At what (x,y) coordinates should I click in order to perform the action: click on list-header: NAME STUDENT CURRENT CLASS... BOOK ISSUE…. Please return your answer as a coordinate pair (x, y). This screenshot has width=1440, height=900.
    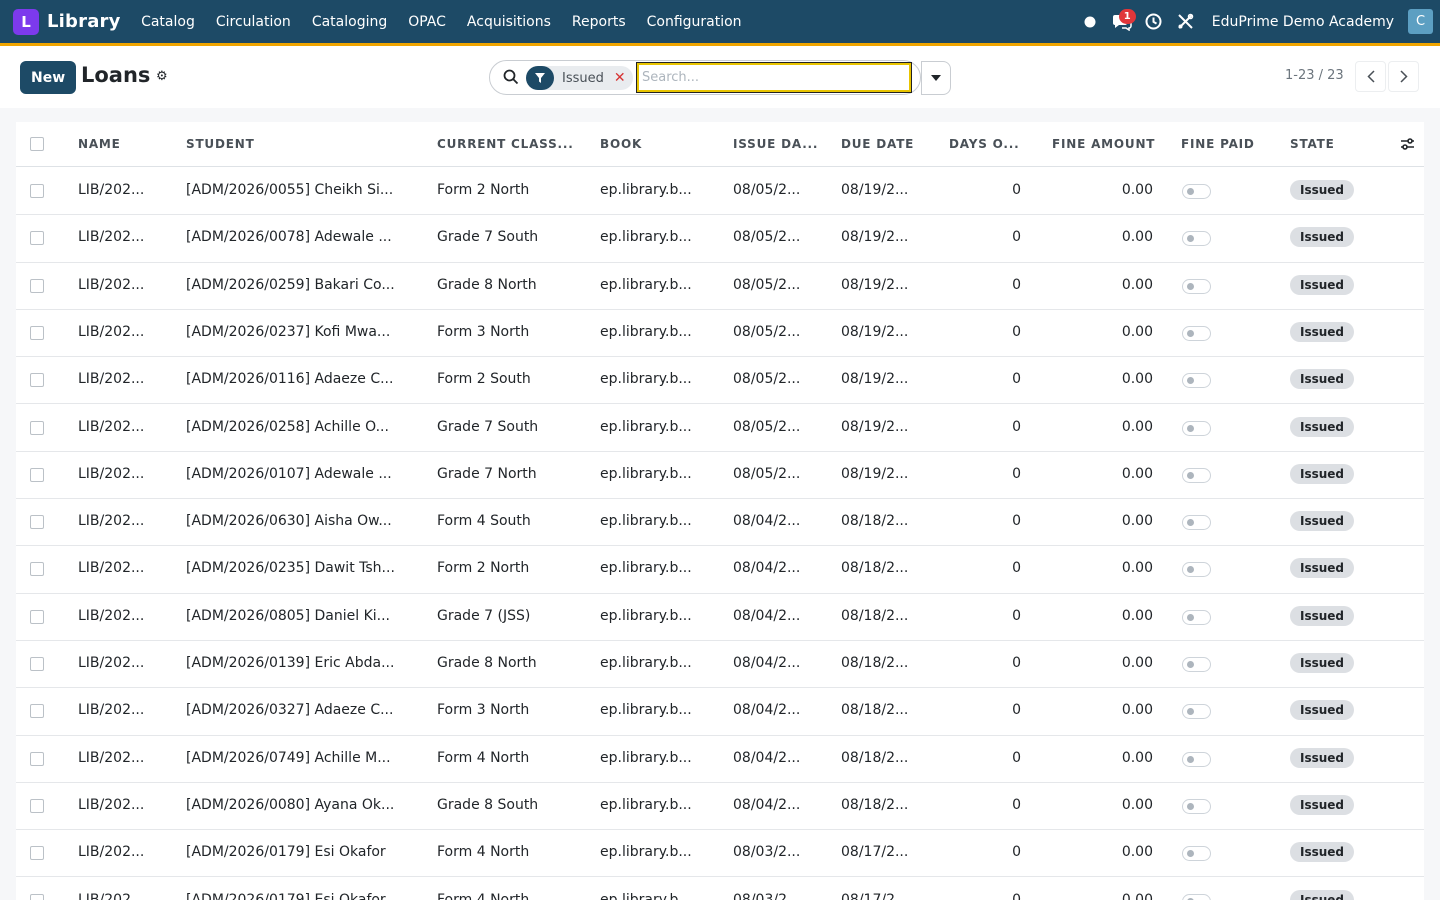
    Looking at the image, I should click on (720, 144).